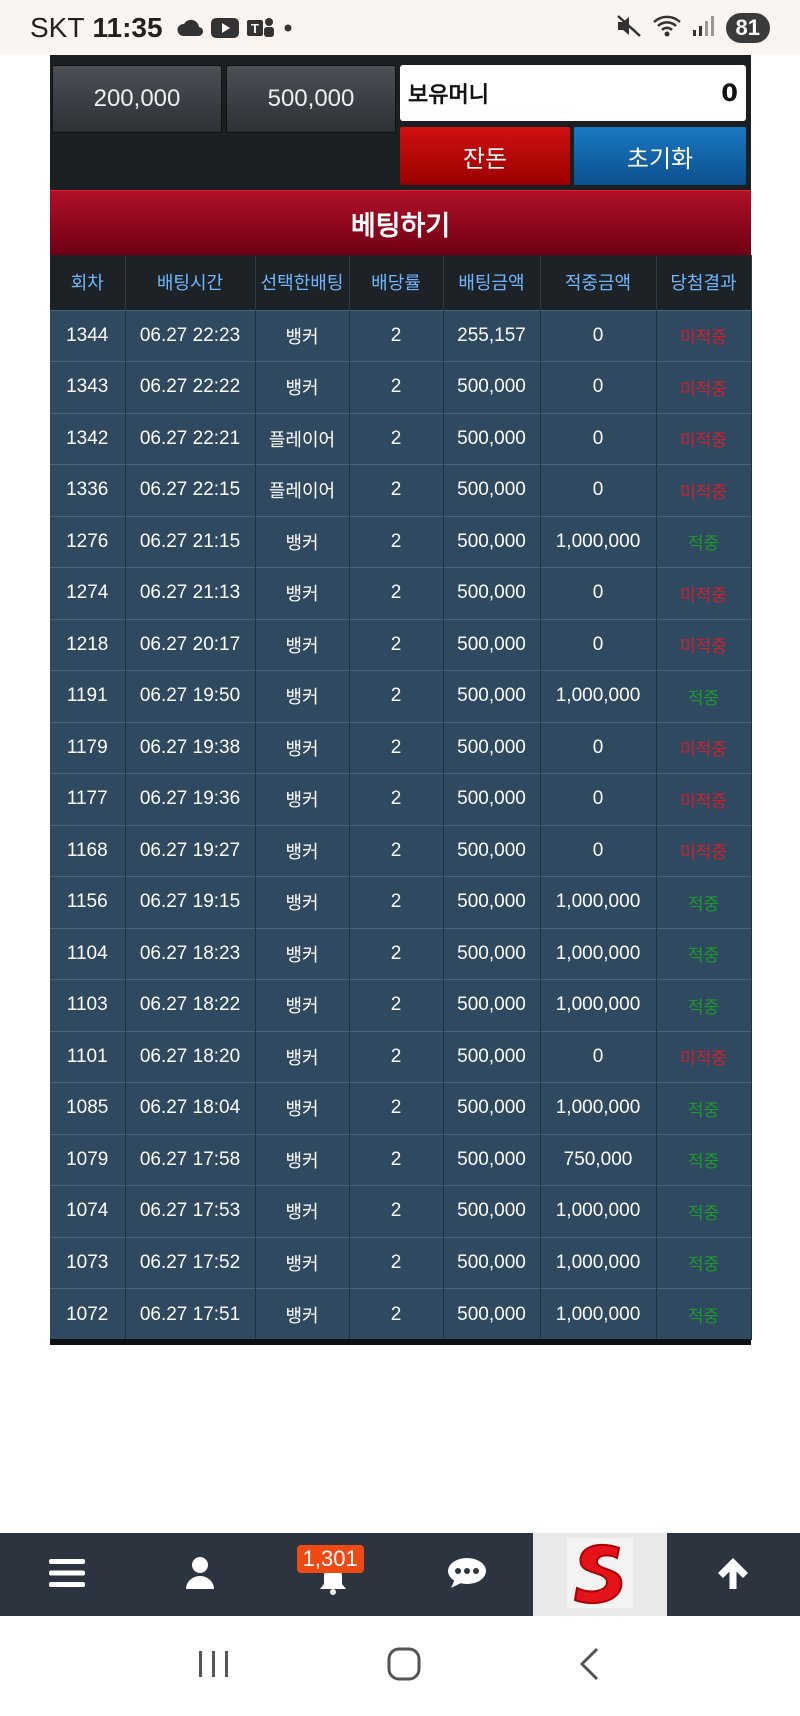 This screenshot has width=800, height=1716. I want to click on table-row: 1343 06.27 22:22 뱅커 2 500,000 0 미적중, so click(401, 387).